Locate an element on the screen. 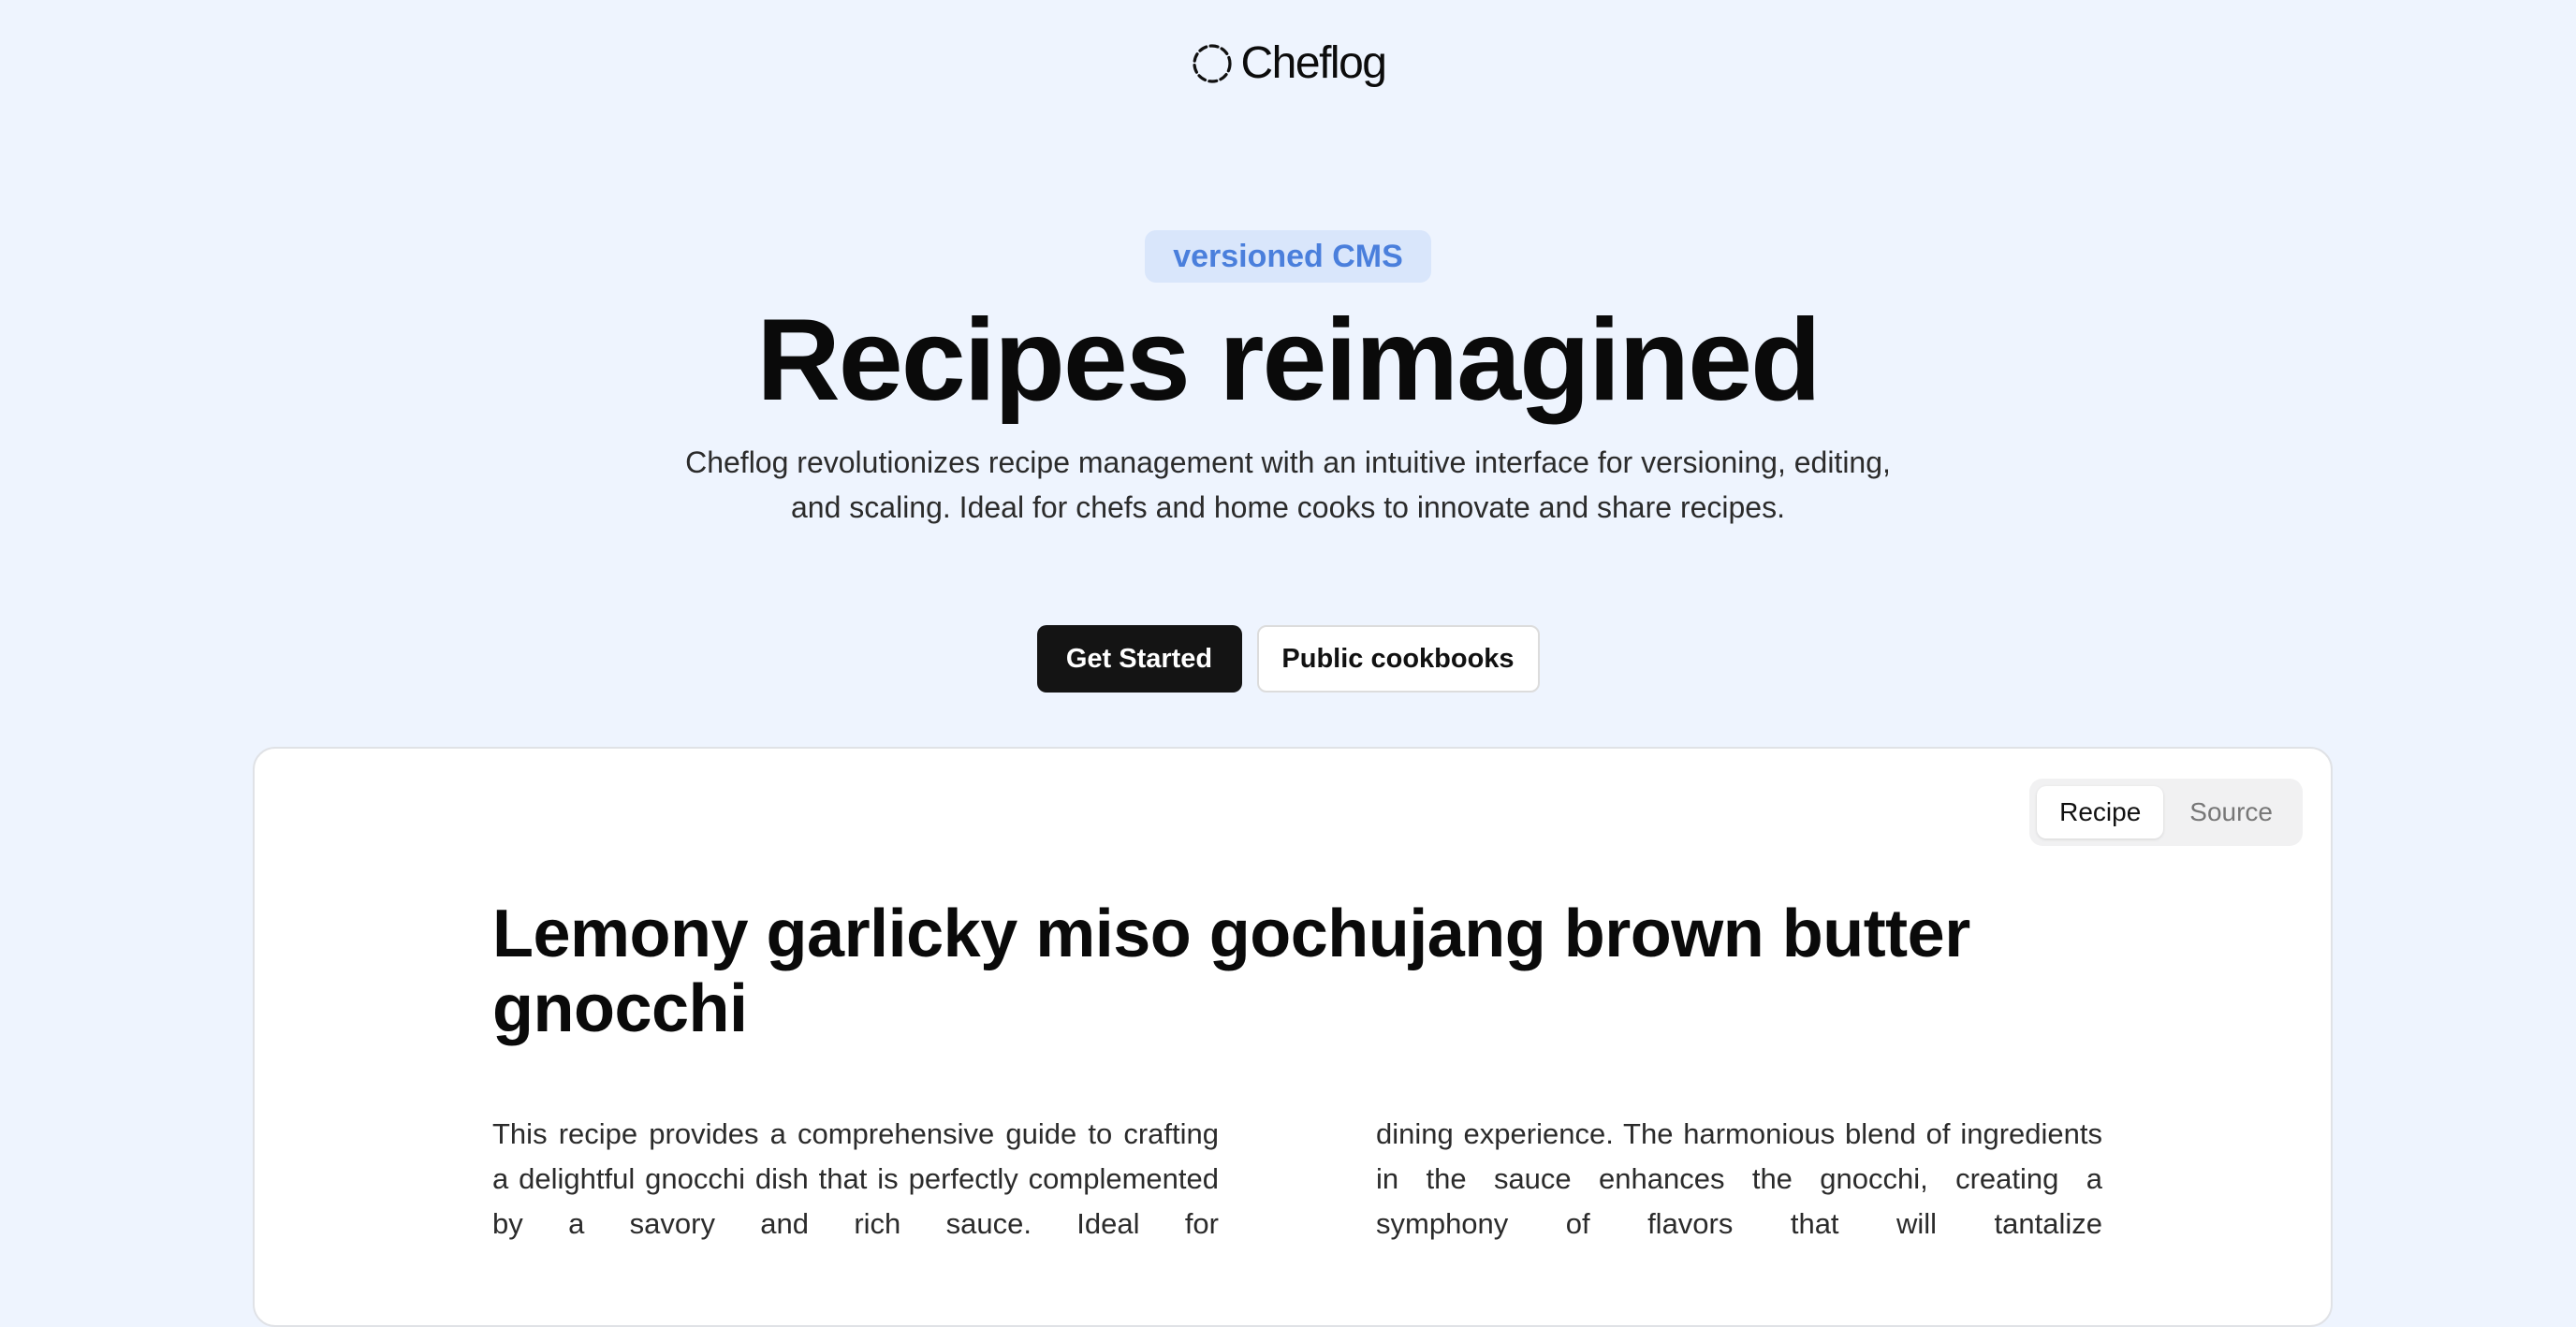  public-cookbooks-button: Public cookbooks is located at coordinates (1398, 659).